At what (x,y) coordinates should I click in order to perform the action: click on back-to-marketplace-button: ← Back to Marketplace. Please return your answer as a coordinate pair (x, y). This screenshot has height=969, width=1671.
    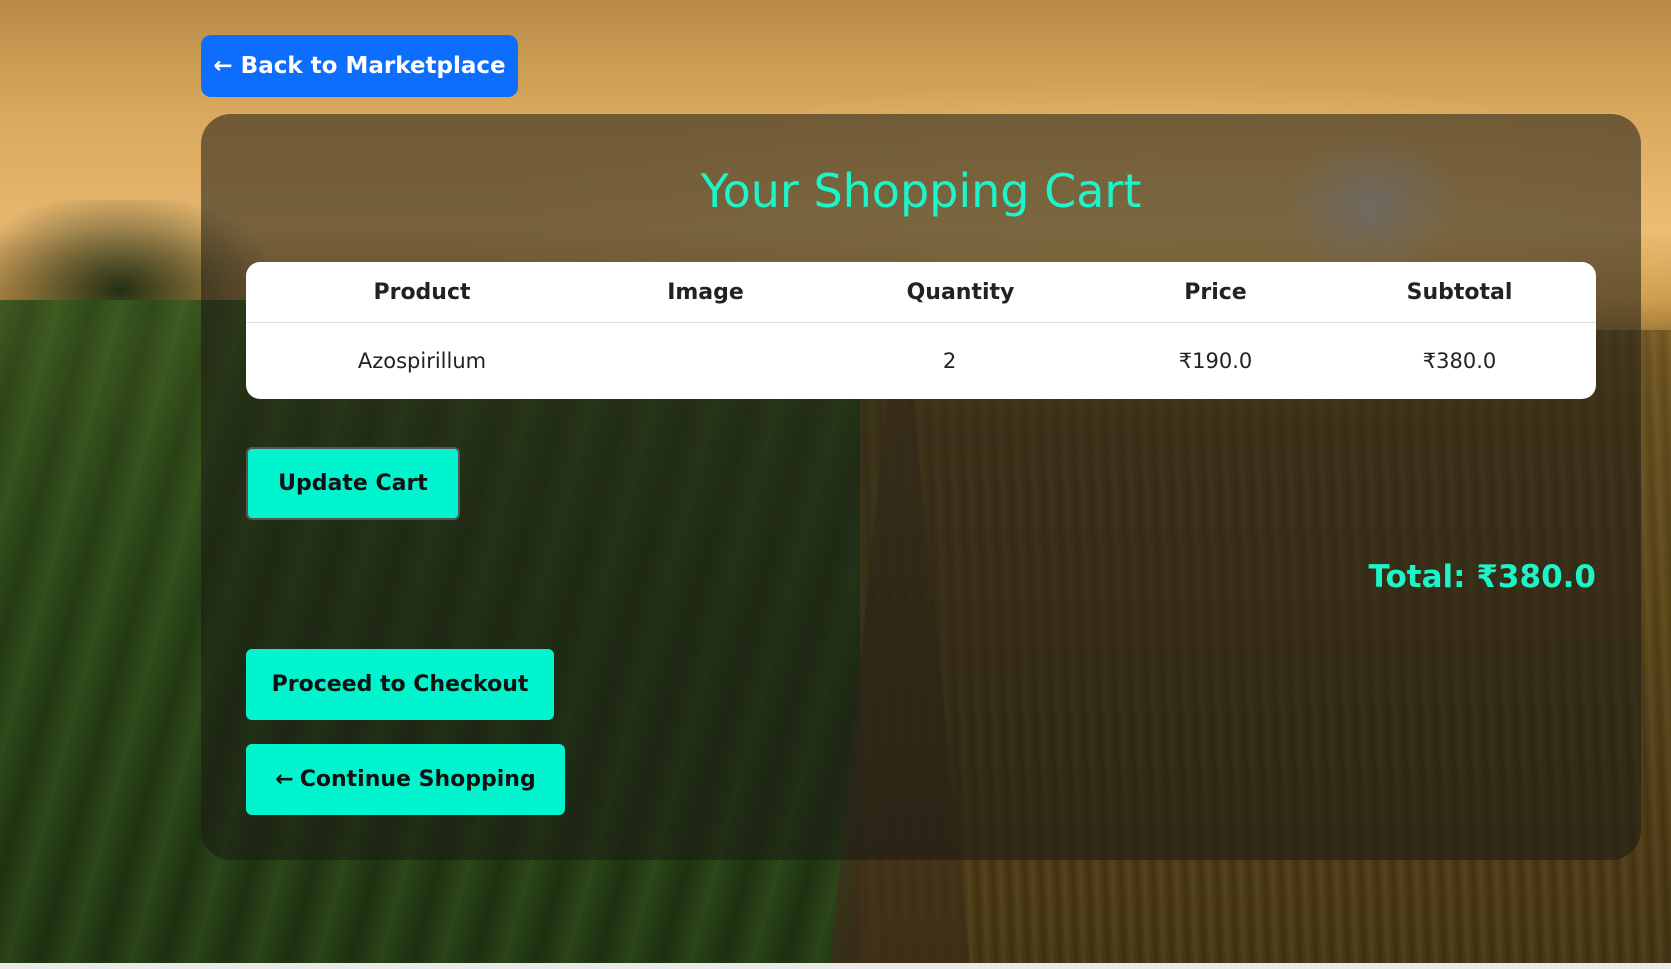
    Looking at the image, I should click on (359, 66).